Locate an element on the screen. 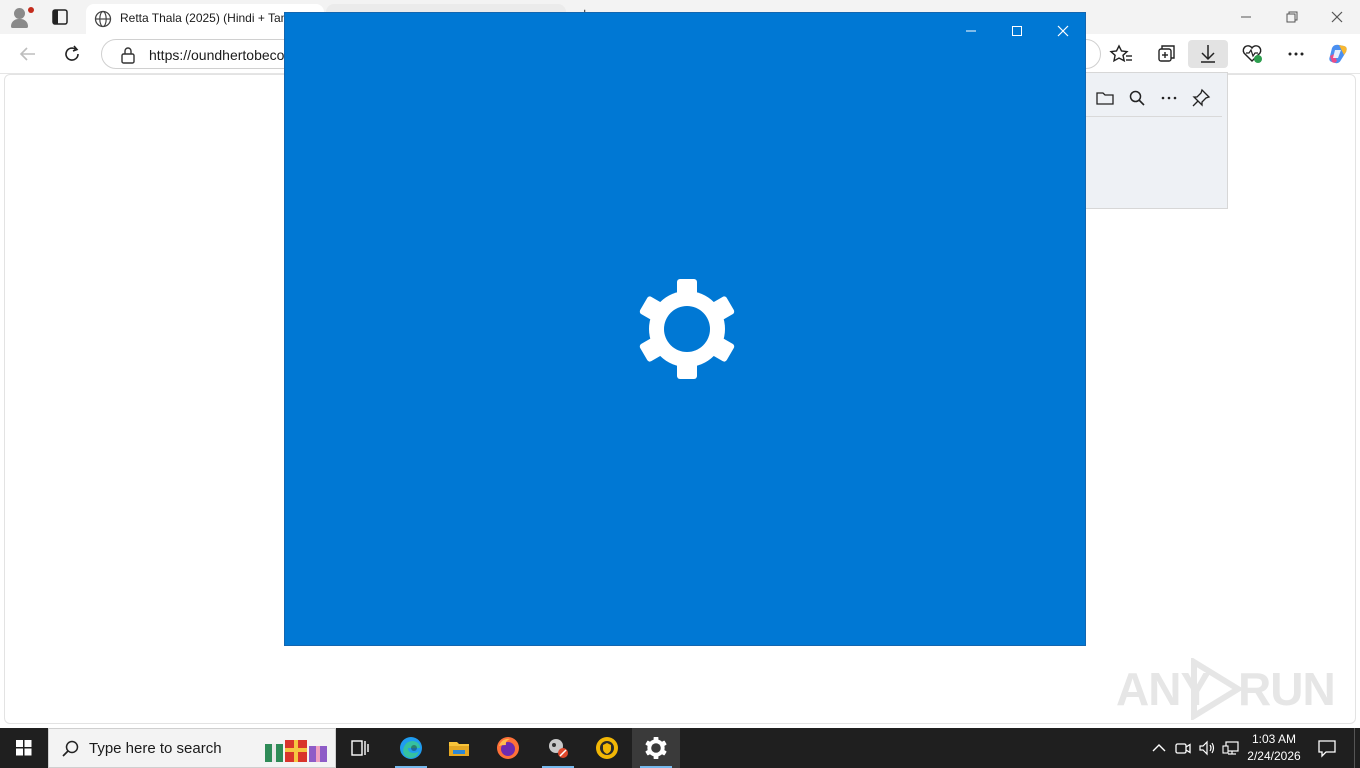 The height and width of the screenshot is (768, 1360). refresh-icon is located at coordinates (72, 54).